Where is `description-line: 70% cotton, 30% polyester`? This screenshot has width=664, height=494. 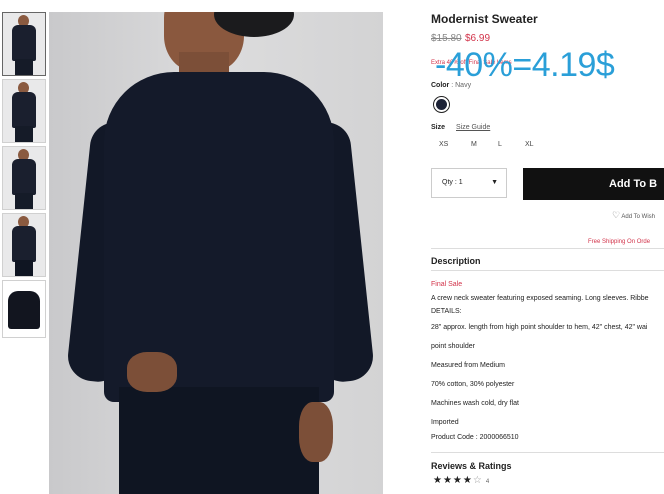
description-line: 70% cotton, 30% polyester is located at coordinates (473, 384).